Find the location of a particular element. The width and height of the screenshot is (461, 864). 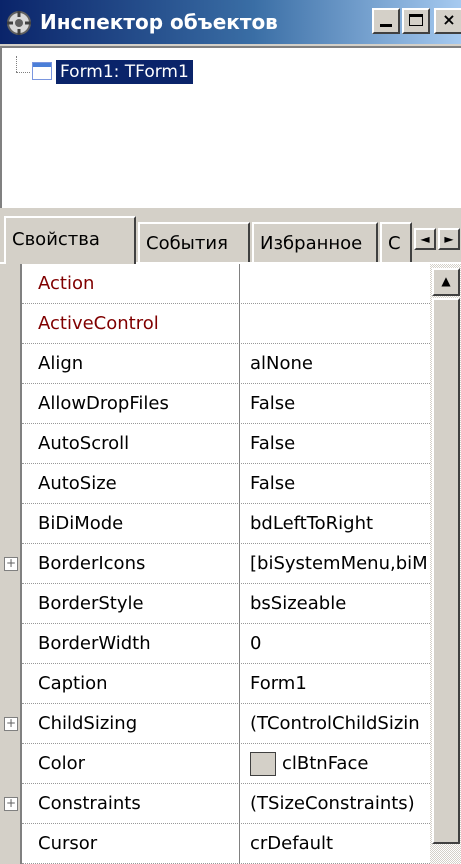

tab-favorites: Избранное is located at coordinates (315, 242).